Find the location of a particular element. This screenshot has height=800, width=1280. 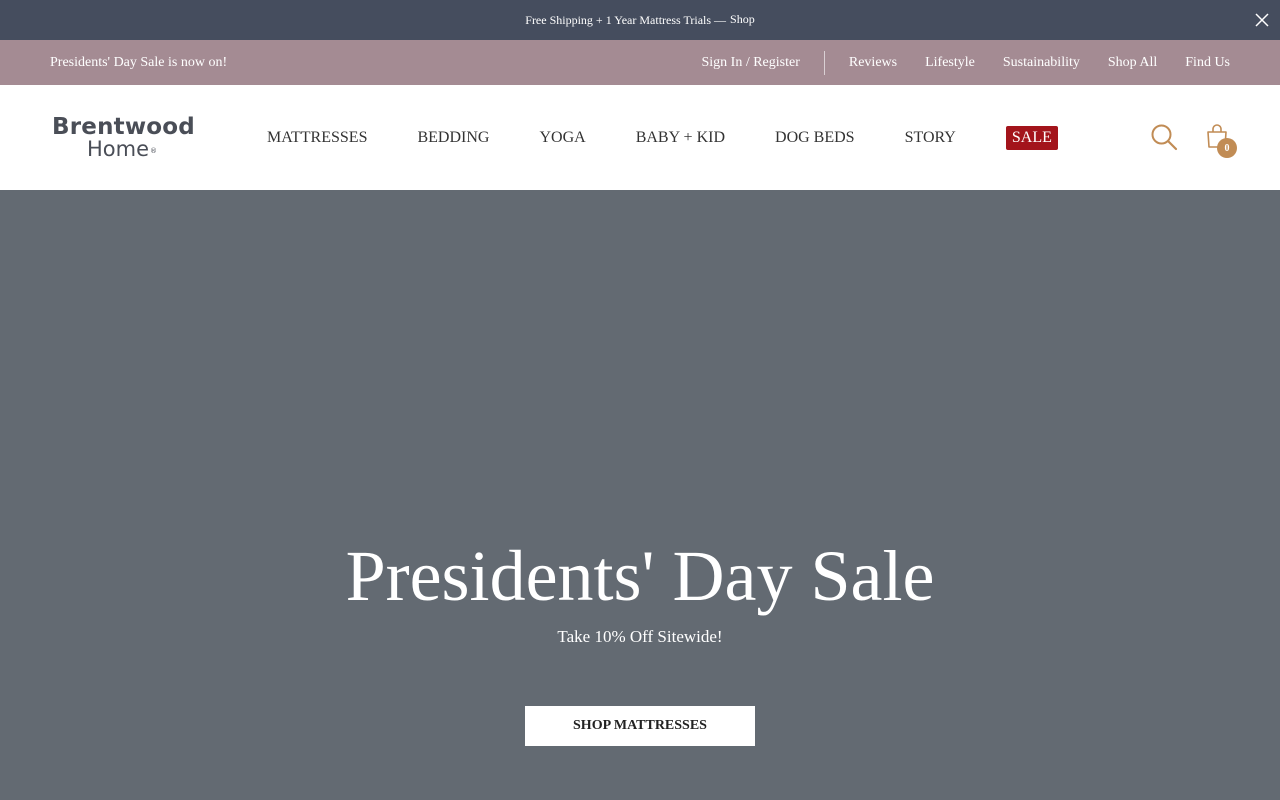

close-icon is located at coordinates (1262, 20).